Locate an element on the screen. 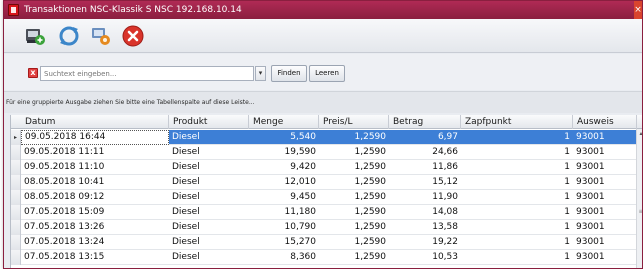 This screenshot has width=643, height=269. cell-menge: 9,450 is located at coordinates (284, 197).